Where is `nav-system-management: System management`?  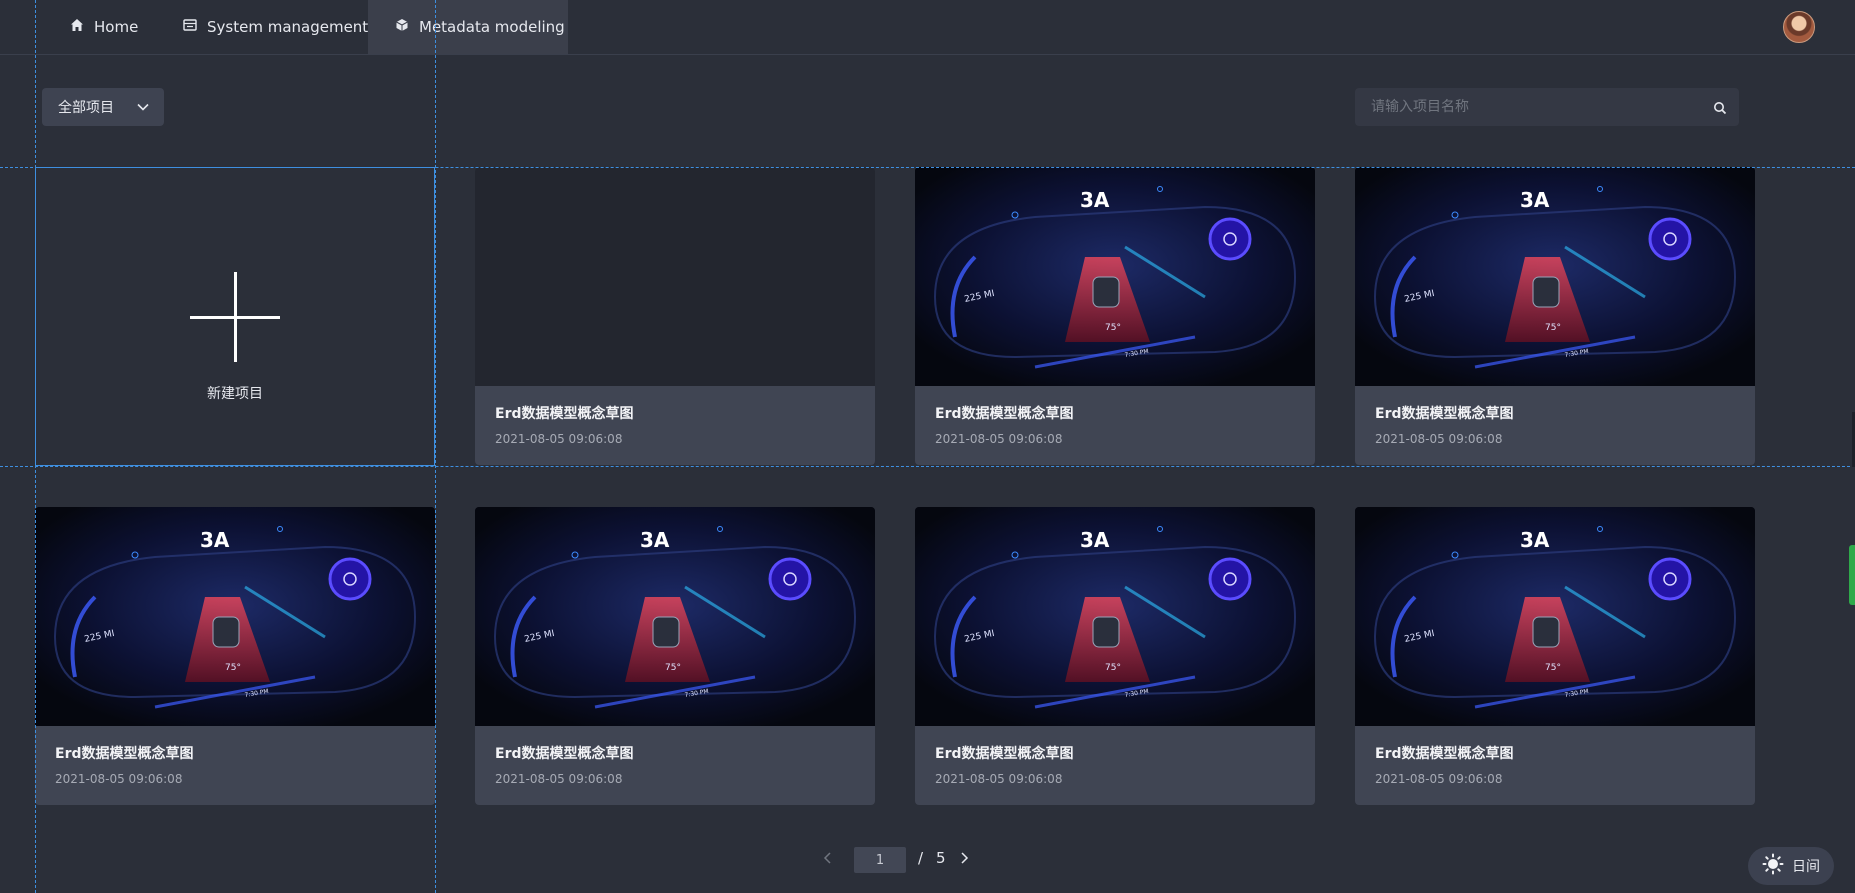
nav-system-management: System management is located at coordinates (275, 27).